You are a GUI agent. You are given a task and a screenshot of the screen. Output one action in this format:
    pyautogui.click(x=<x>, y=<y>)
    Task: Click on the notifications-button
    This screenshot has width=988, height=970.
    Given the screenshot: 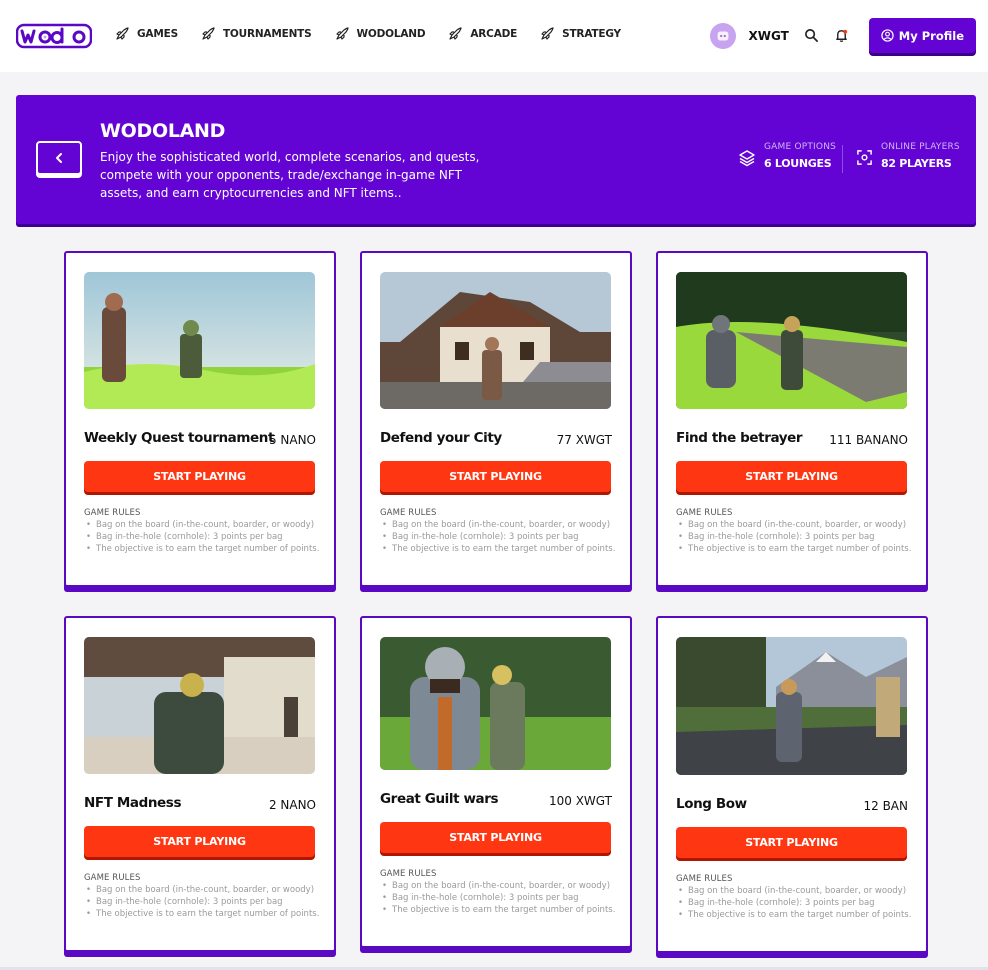 What is the action you would take?
    pyautogui.click(x=842, y=36)
    